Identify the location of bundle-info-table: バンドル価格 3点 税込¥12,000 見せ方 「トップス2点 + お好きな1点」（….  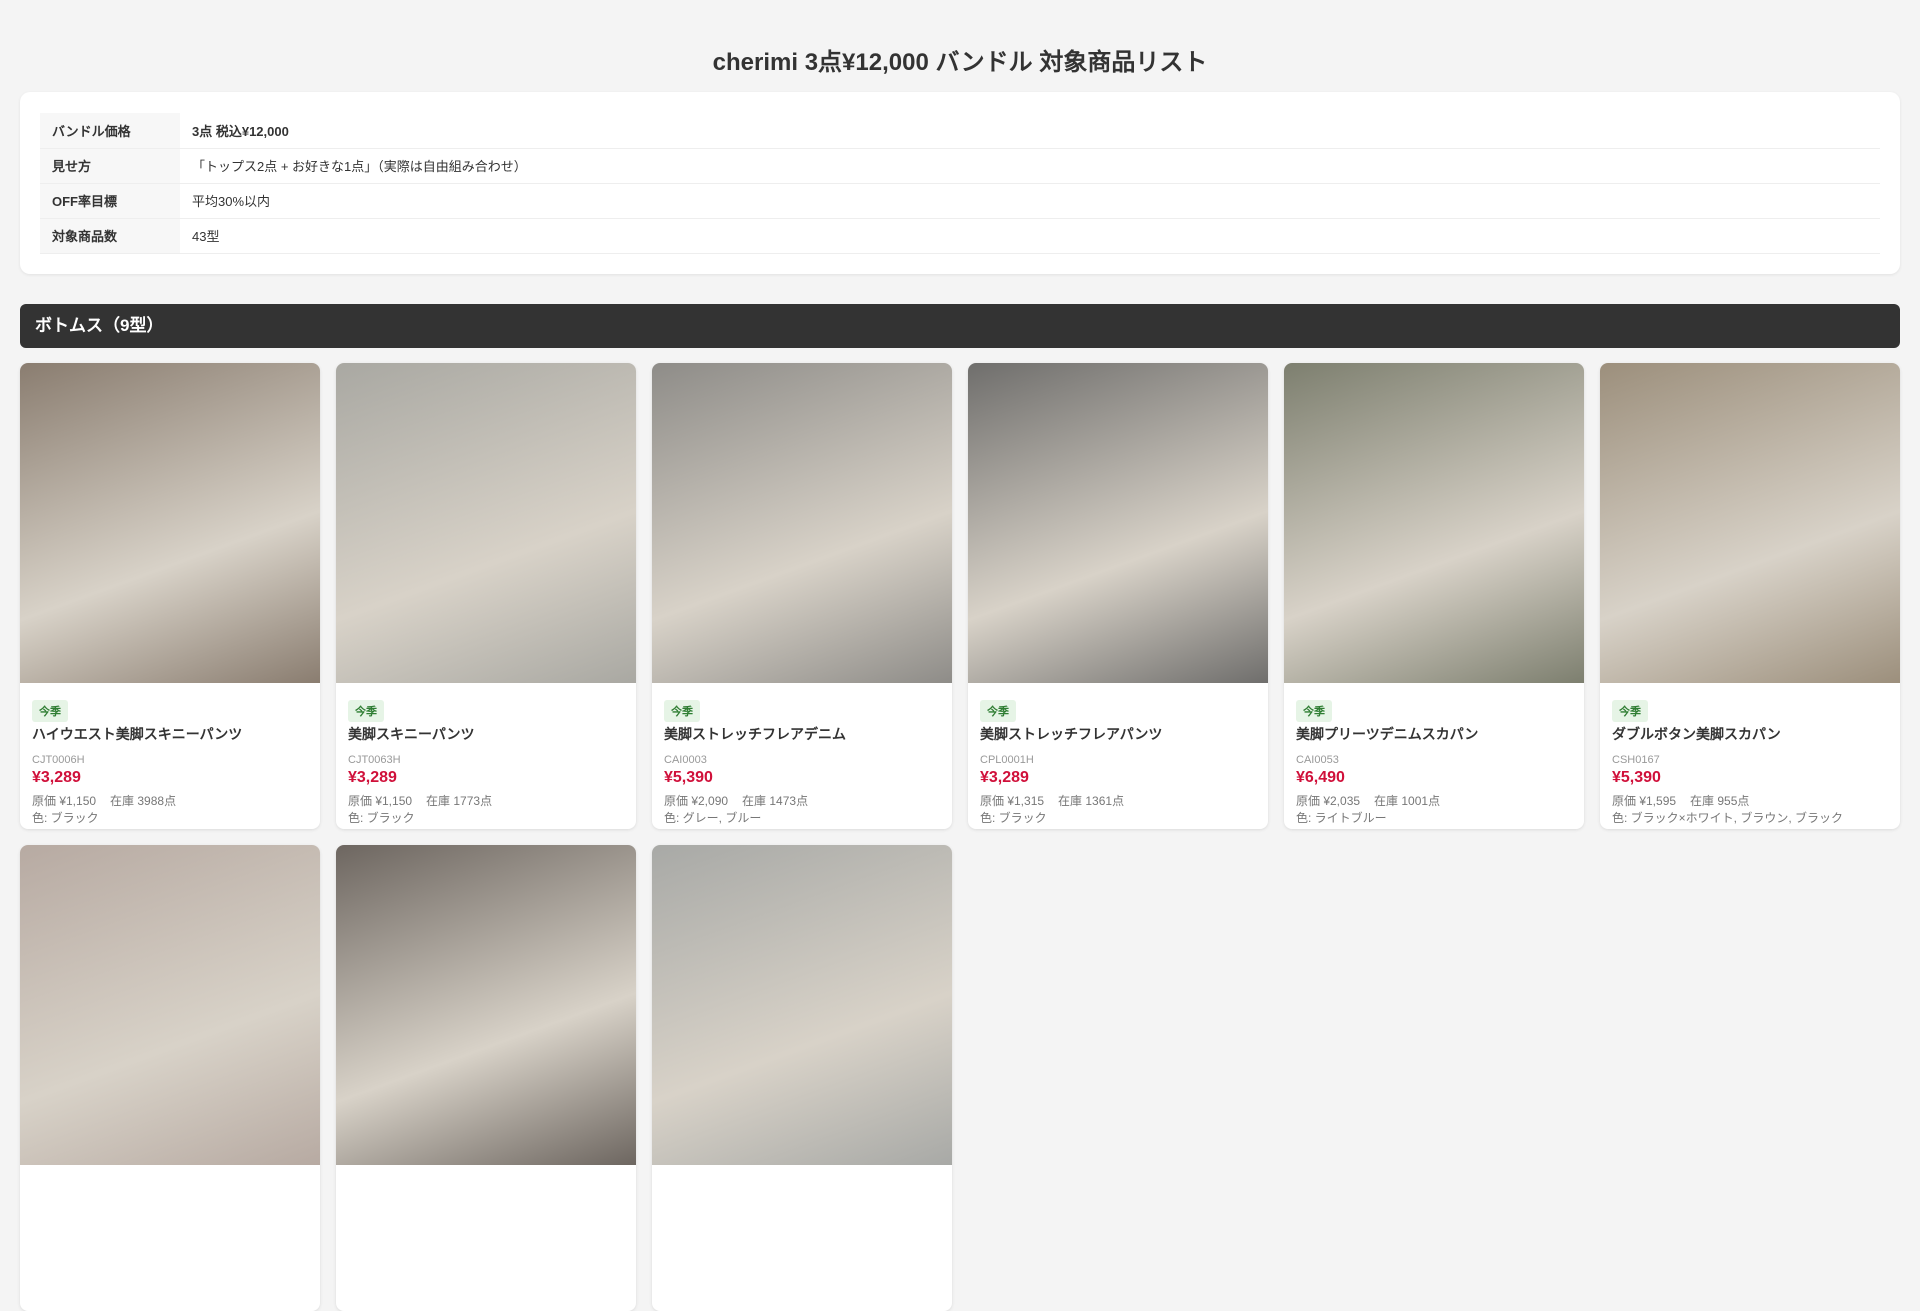
(960, 183).